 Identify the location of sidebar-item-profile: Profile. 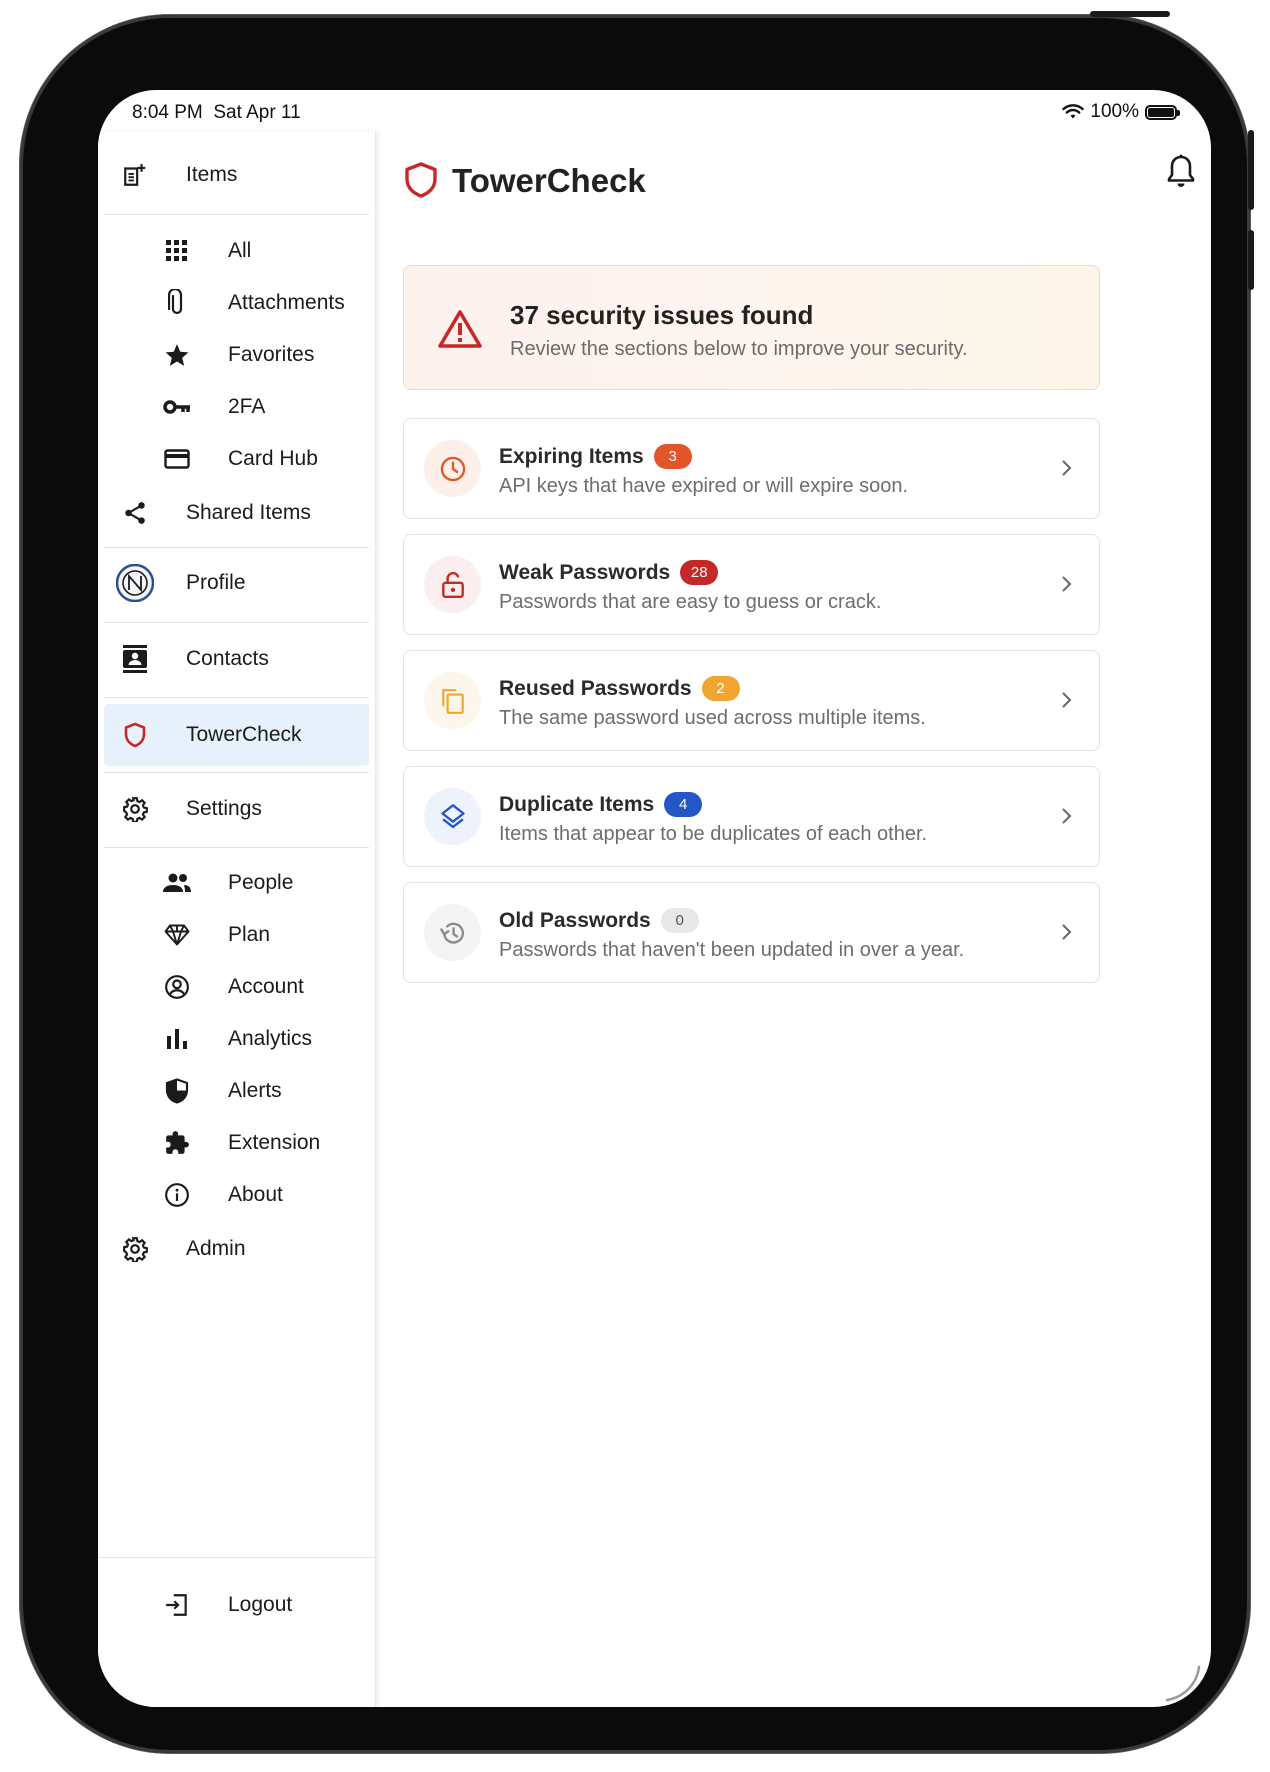
(236, 583).